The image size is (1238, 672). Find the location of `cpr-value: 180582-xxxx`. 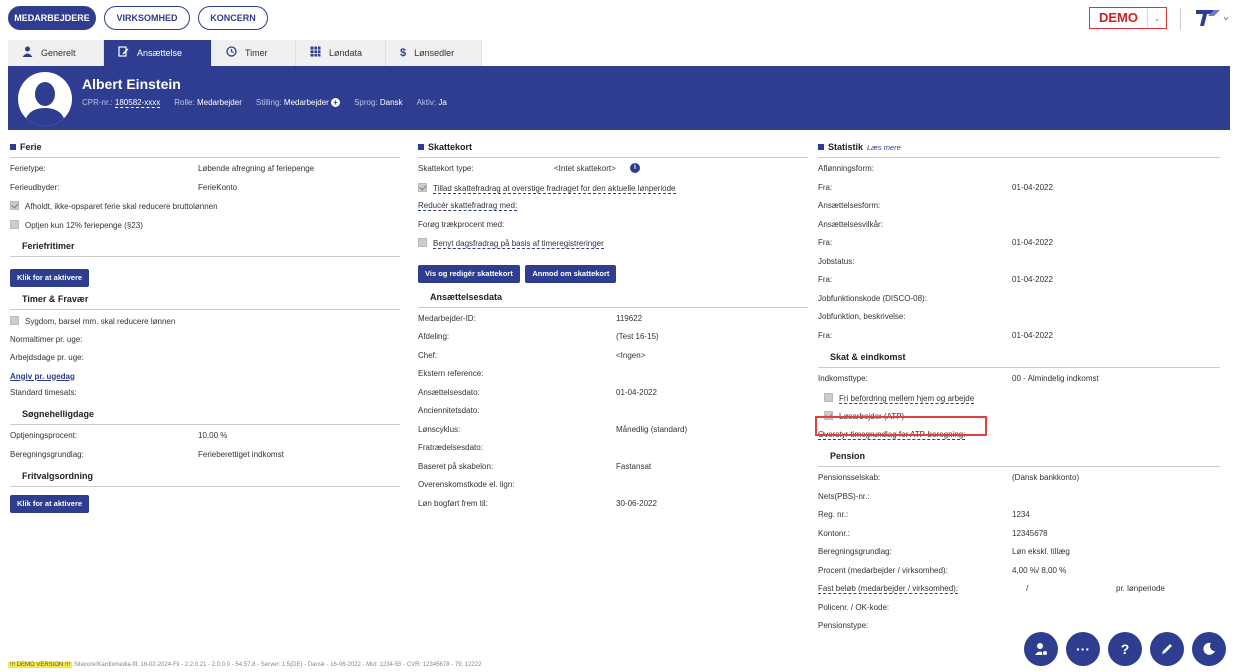

cpr-value: 180582-xxxx is located at coordinates (137, 103).